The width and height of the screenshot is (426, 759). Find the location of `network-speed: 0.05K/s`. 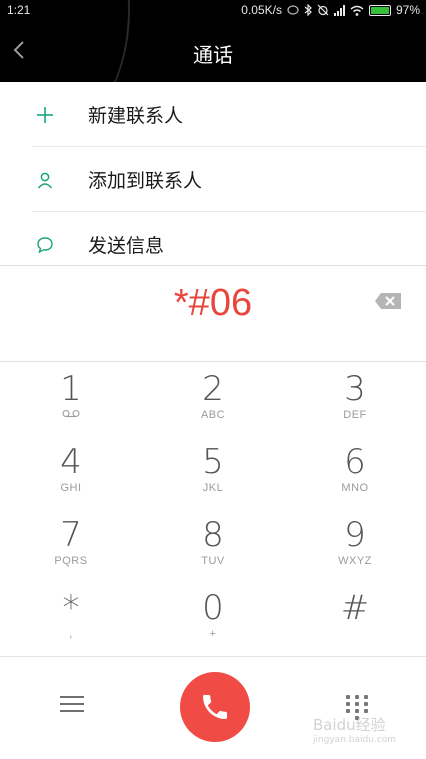

network-speed: 0.05K/s is located at coordinates (261, 10).